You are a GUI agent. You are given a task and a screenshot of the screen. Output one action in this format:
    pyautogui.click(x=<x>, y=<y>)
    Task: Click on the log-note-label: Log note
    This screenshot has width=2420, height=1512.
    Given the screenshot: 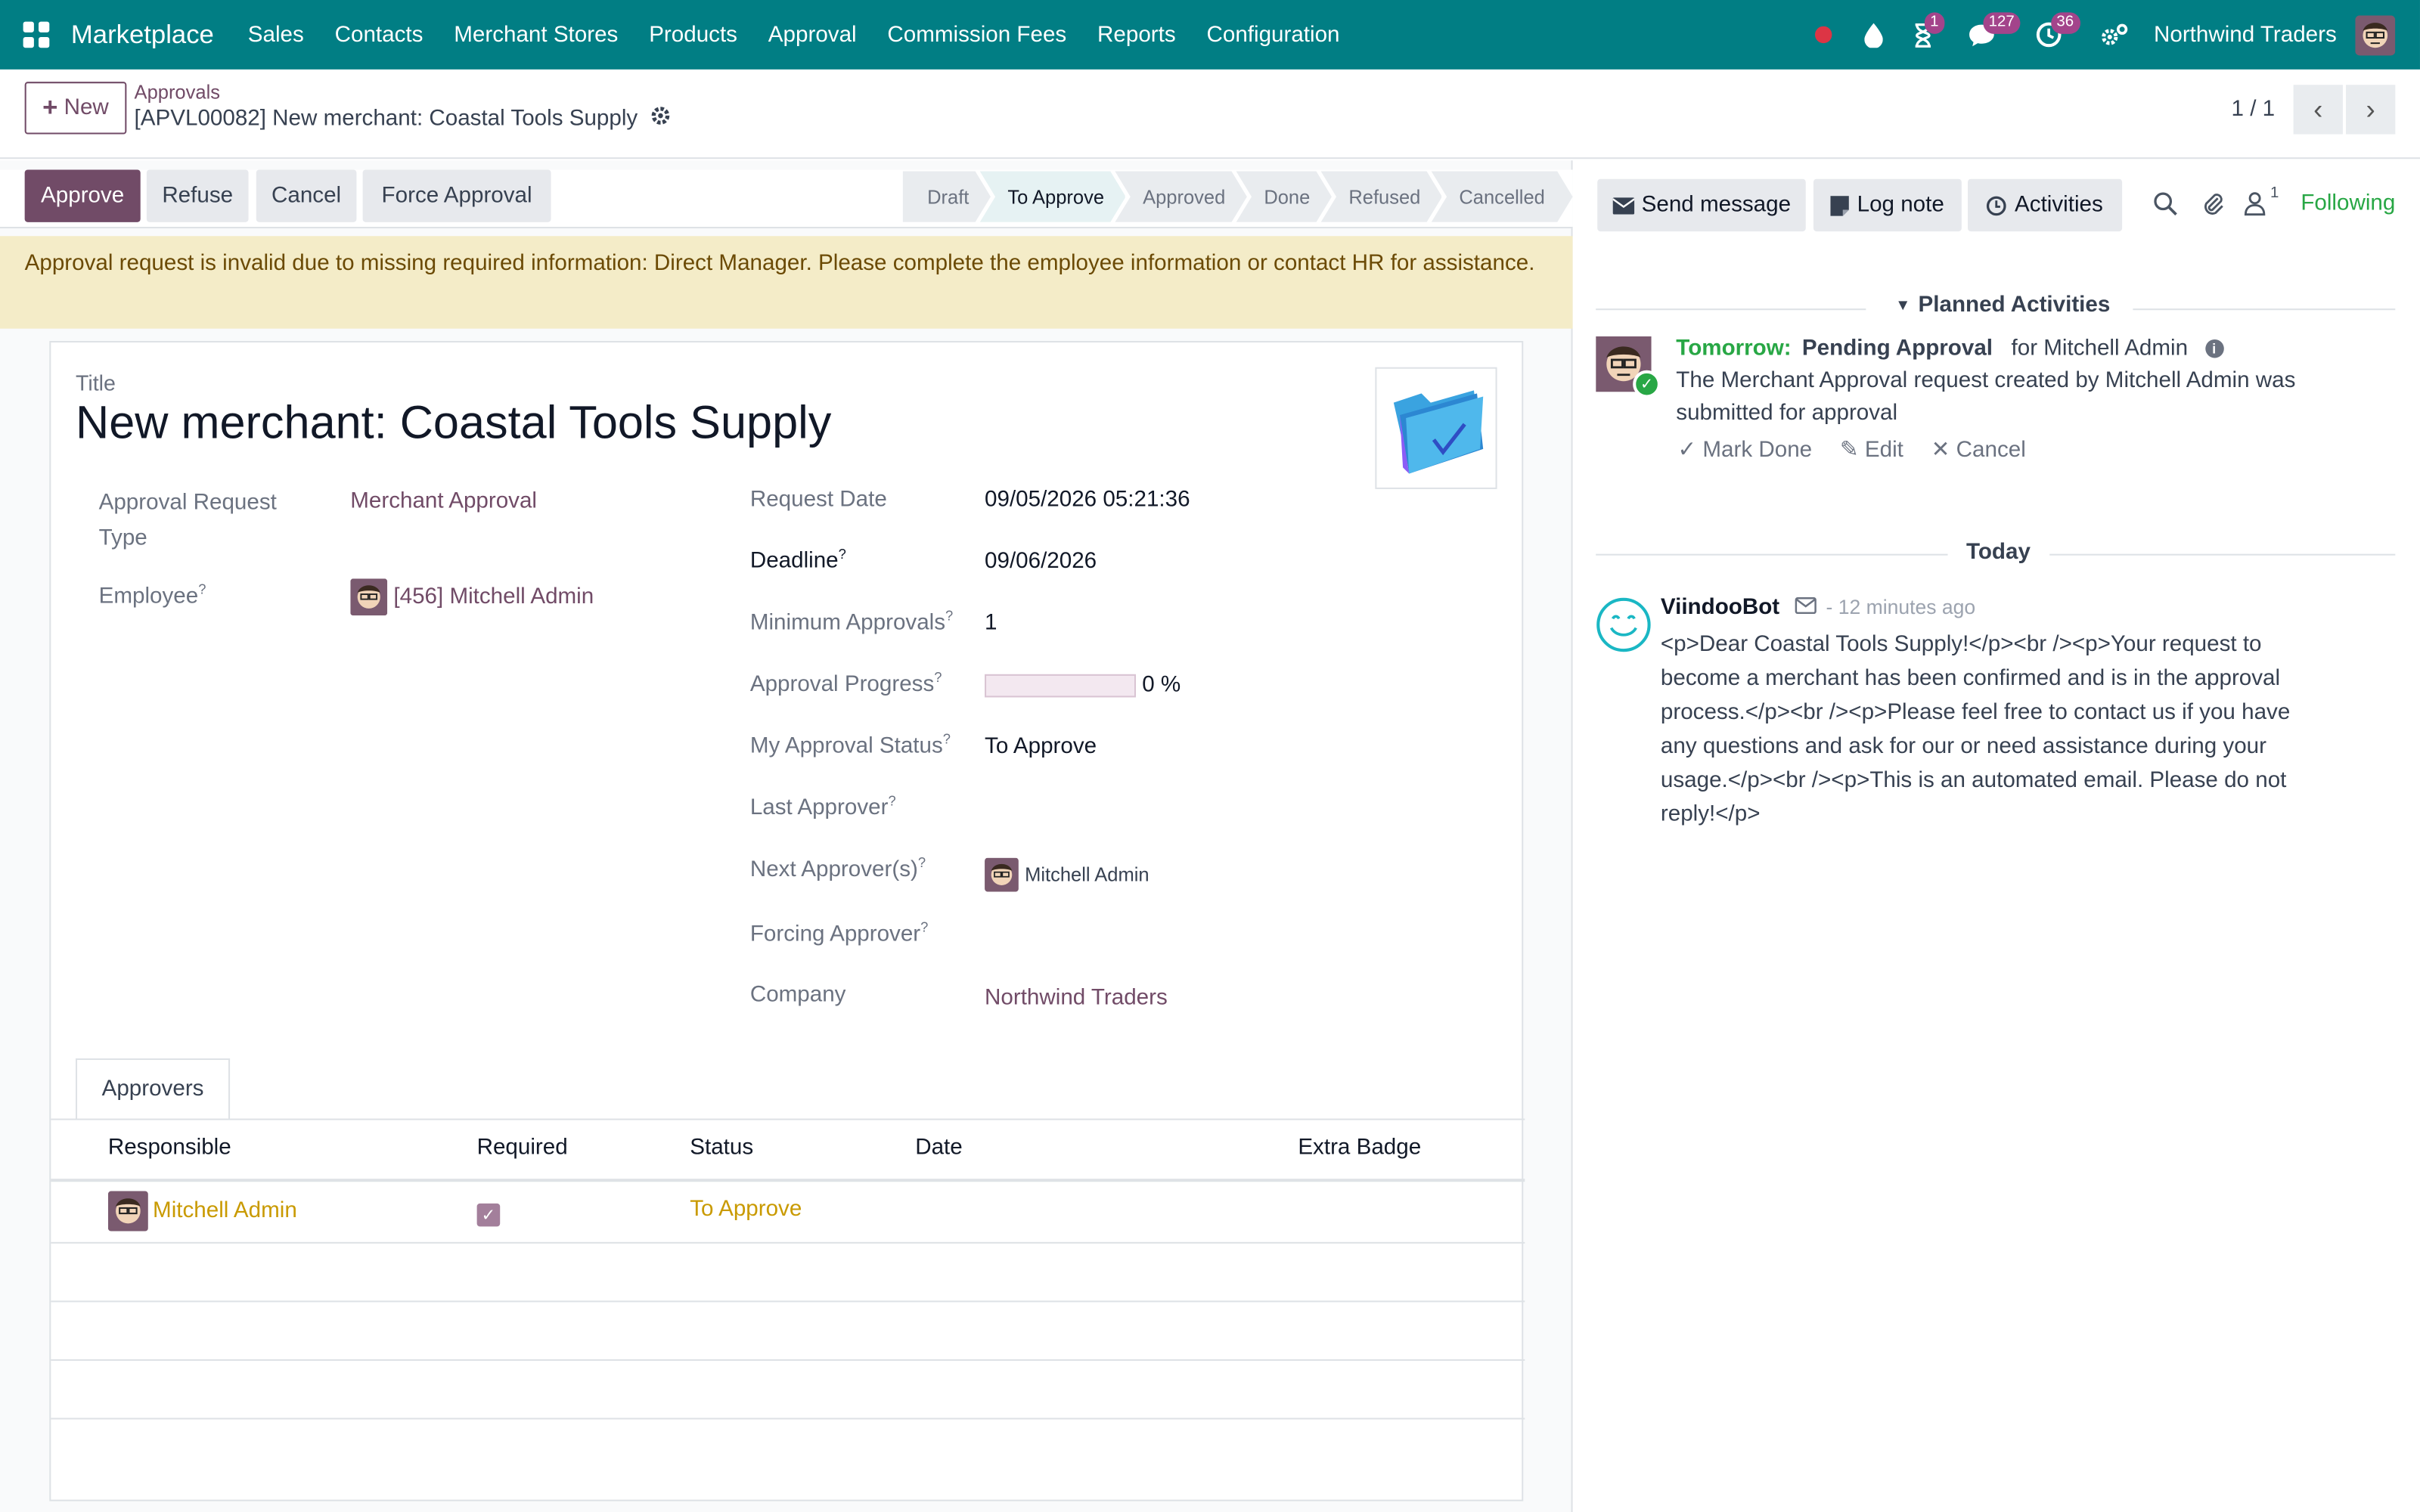 What is the action you would take?
    pyautogui.click(x=1900, y=205)
    